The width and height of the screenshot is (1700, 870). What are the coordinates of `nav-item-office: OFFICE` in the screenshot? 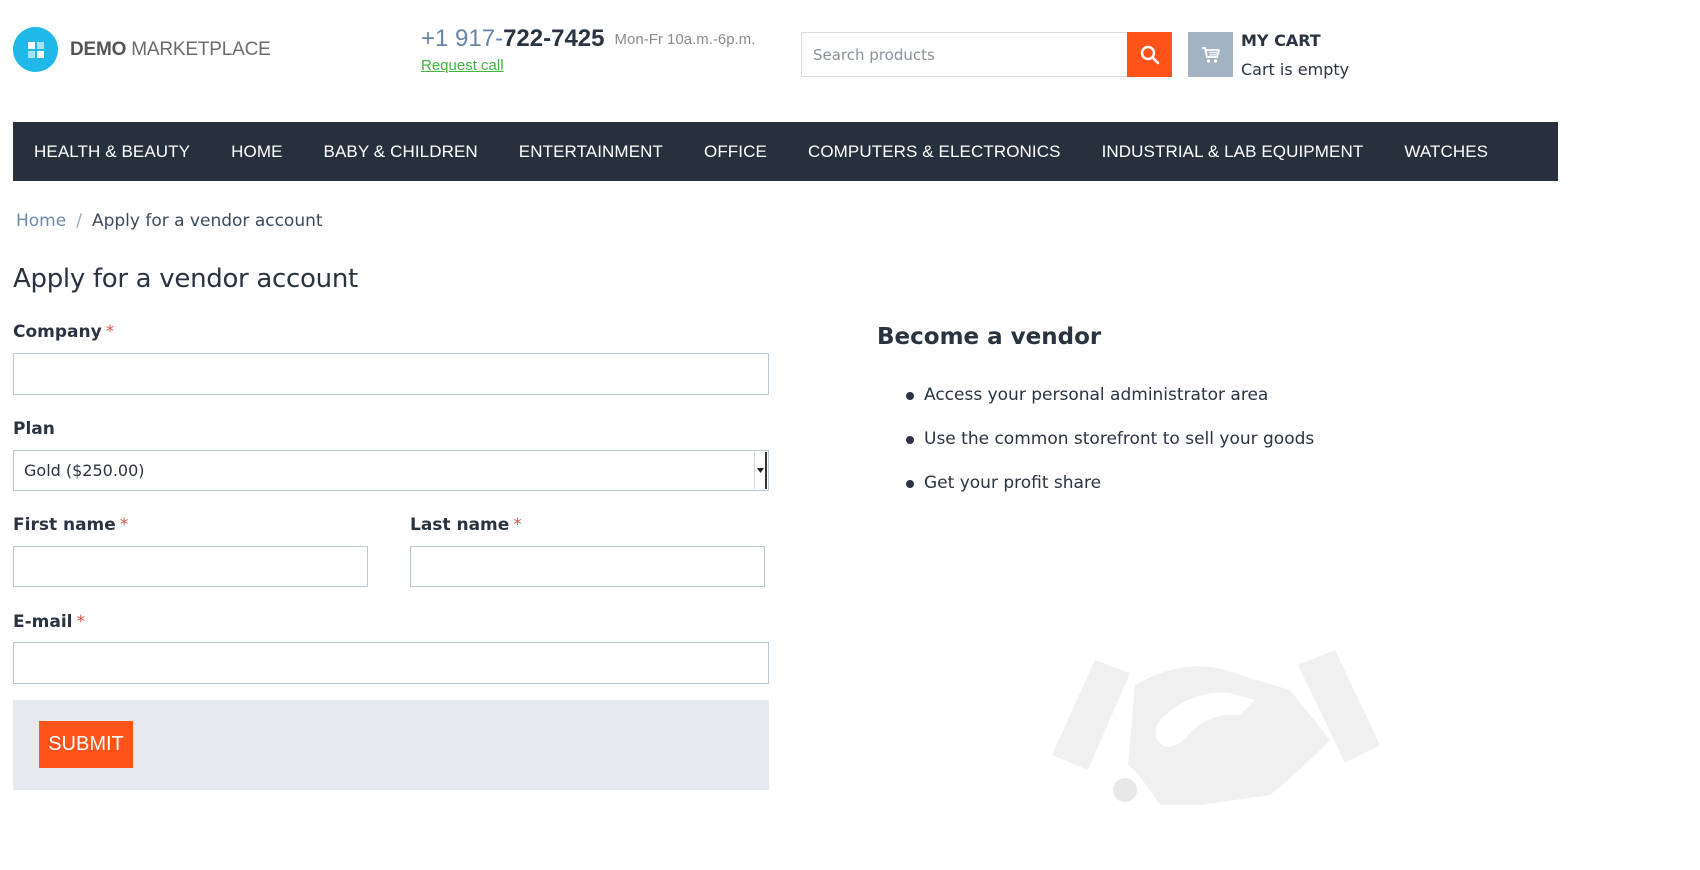 It's located at (735, 152).